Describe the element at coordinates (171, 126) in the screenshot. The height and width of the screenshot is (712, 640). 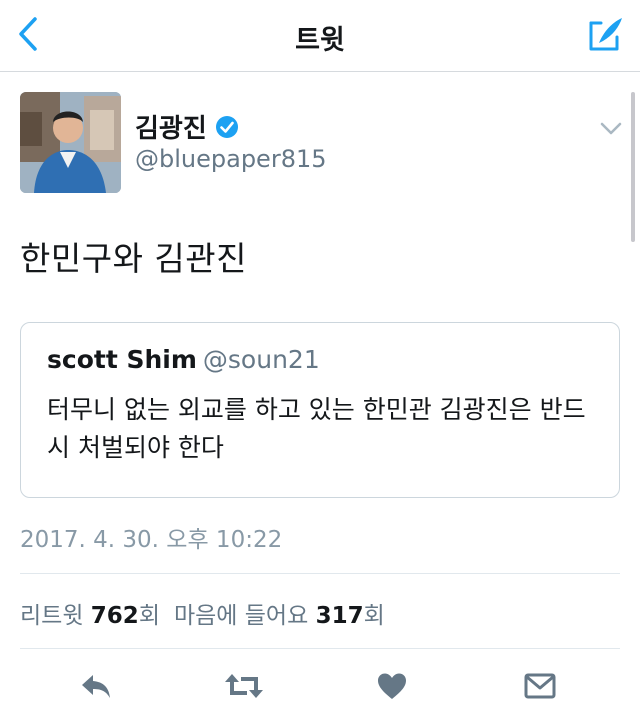
I see `author-name: 김광진` at that location.